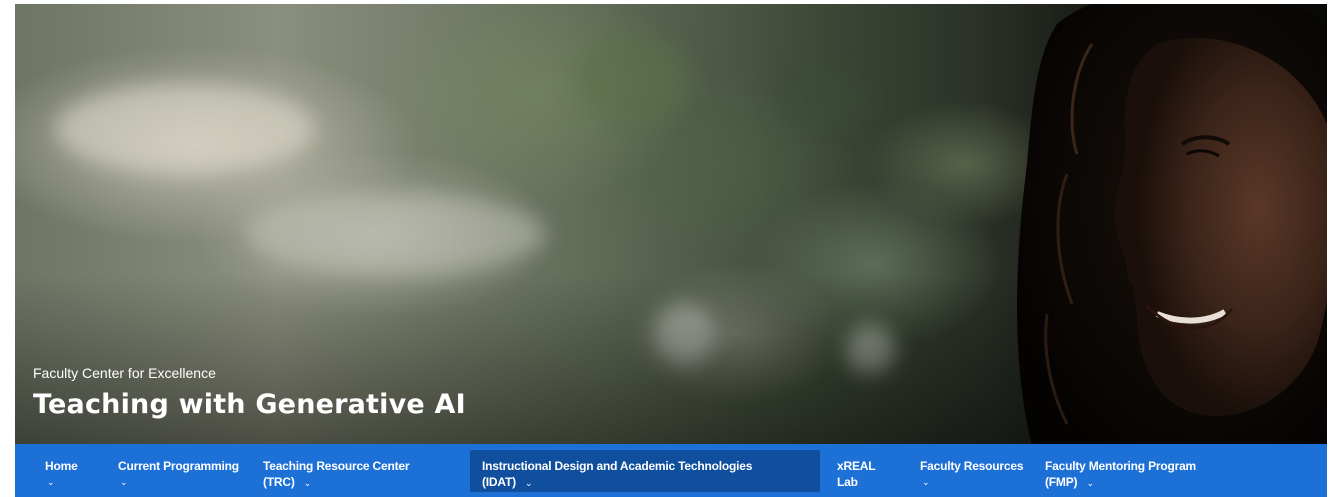  What do you see at coordinates (124, 373) in the screenshot?
I see `hero-eyebrow: Faculty Center for Excellence` at bounding box center [124, 373].